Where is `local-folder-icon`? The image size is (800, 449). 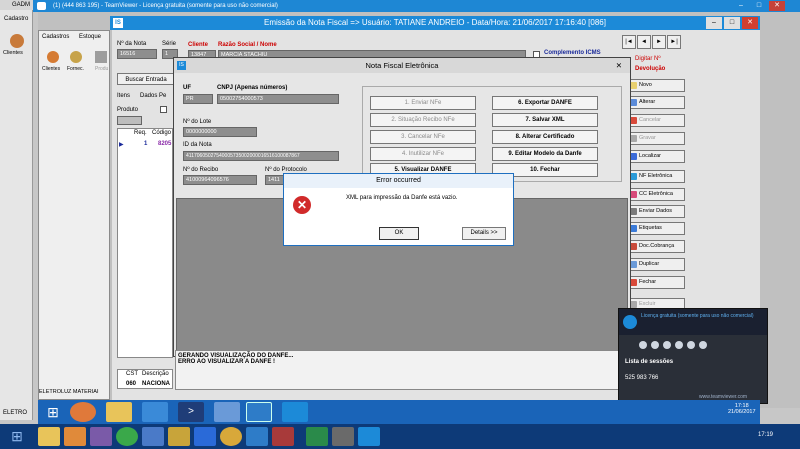
local-folder-icon is located at coordinates (49, 436).